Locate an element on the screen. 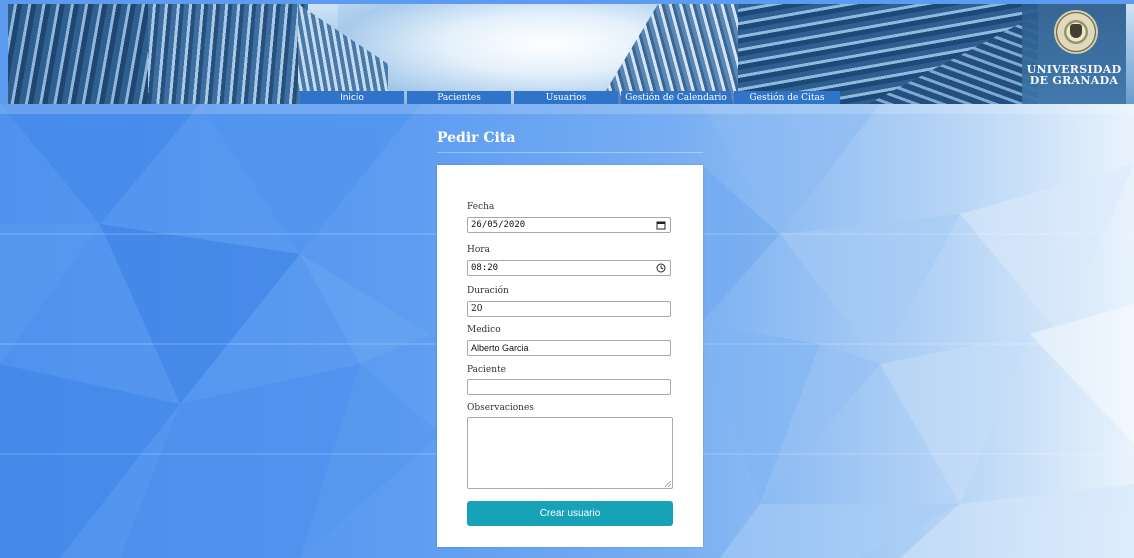 This screenshot has width=1134, height=558. clock-icon is located at coordinates (661, 268).